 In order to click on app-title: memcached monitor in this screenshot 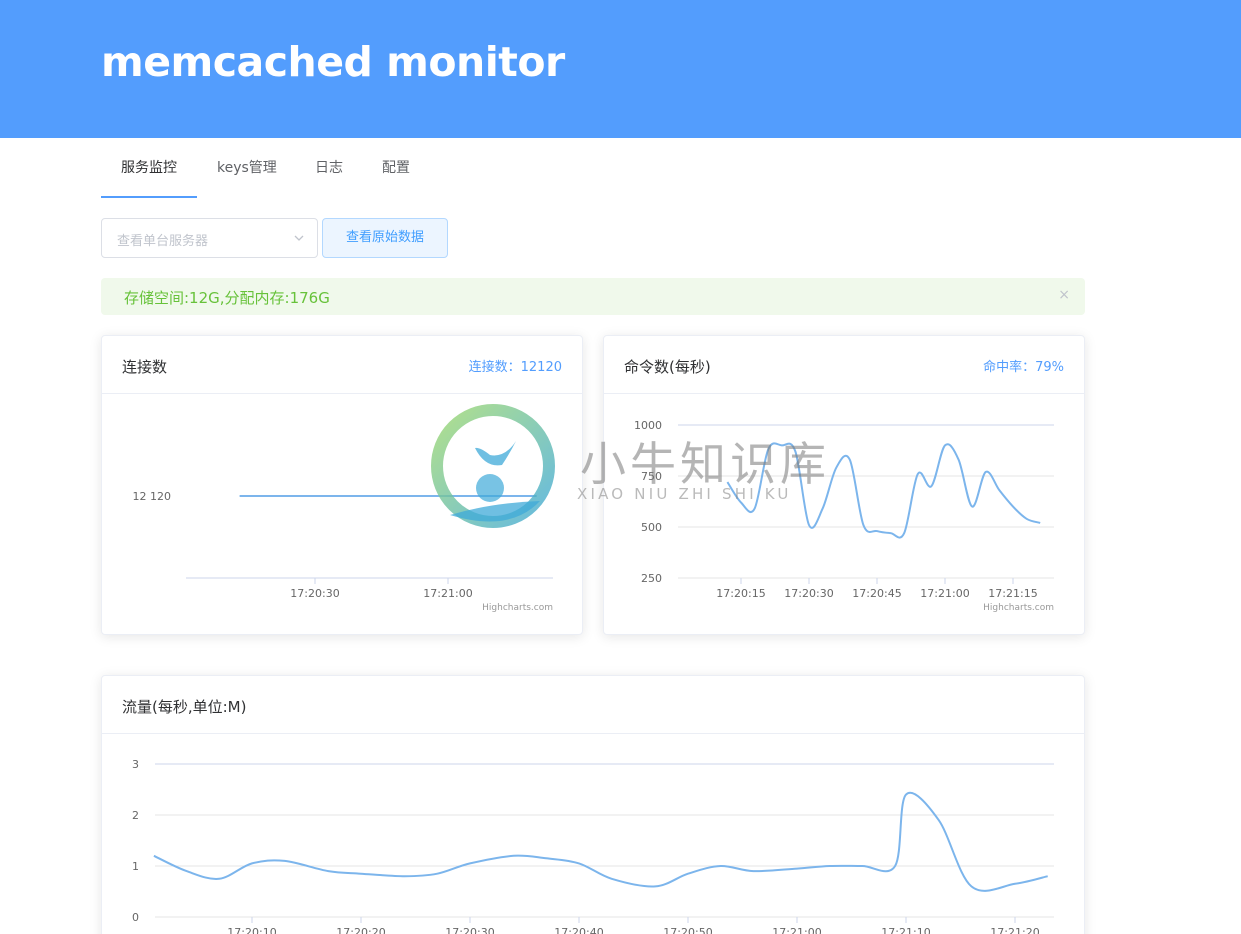, I will do `click(333, 62)`.